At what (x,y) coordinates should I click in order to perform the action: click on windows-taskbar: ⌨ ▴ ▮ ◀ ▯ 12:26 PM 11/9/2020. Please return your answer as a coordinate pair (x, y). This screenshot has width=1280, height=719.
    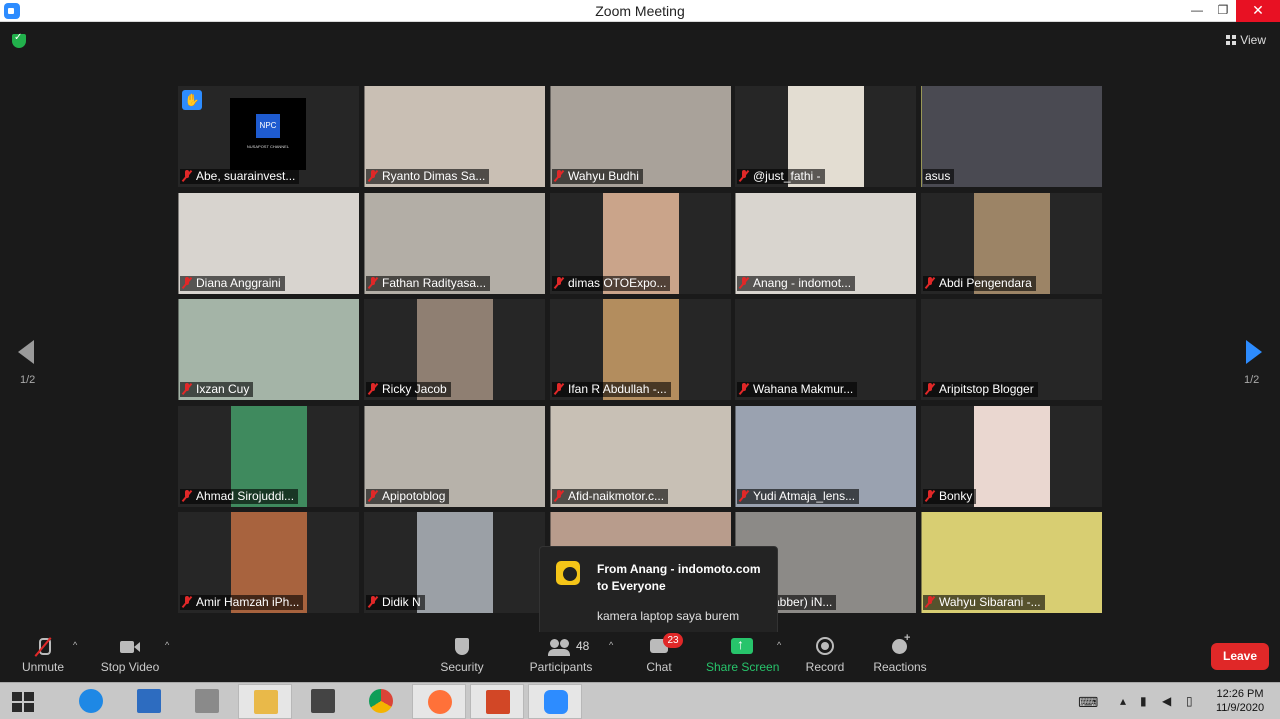
    Looking at the image, I should click on (640, 700).